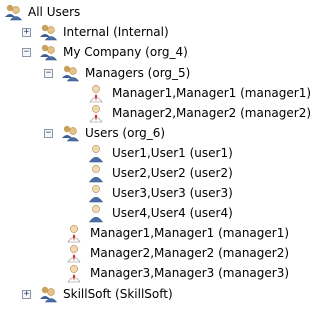 The width and height of the screenshot is (320, 311). I want to click on tree-node-label: Users (org_6), so click(125, 133).